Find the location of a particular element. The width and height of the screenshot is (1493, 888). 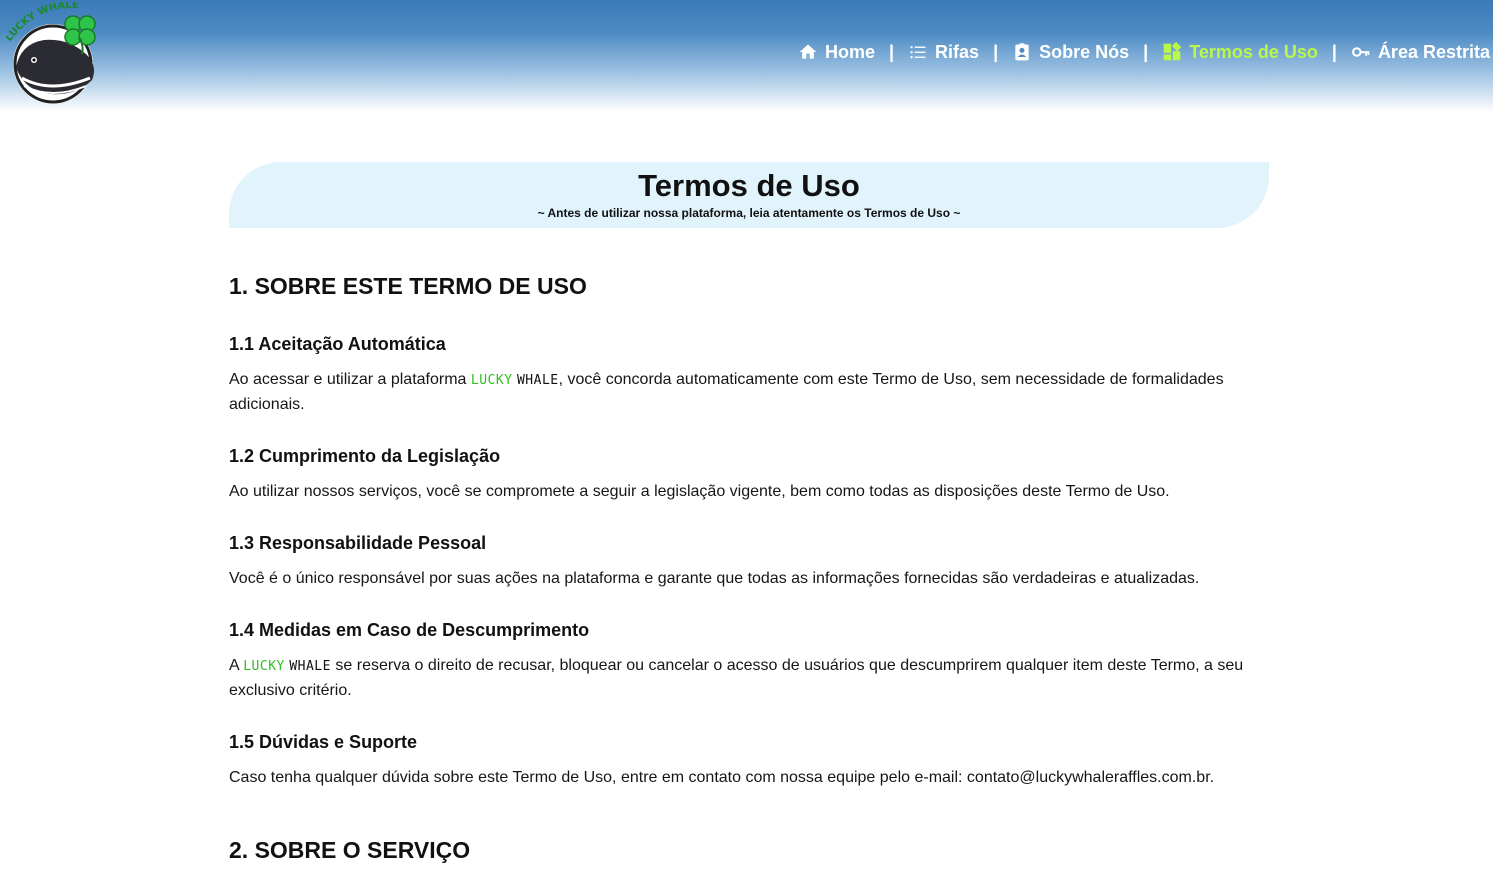

nav-item-area-restrita: Área Restrita is located at coordinates (1420, 52).